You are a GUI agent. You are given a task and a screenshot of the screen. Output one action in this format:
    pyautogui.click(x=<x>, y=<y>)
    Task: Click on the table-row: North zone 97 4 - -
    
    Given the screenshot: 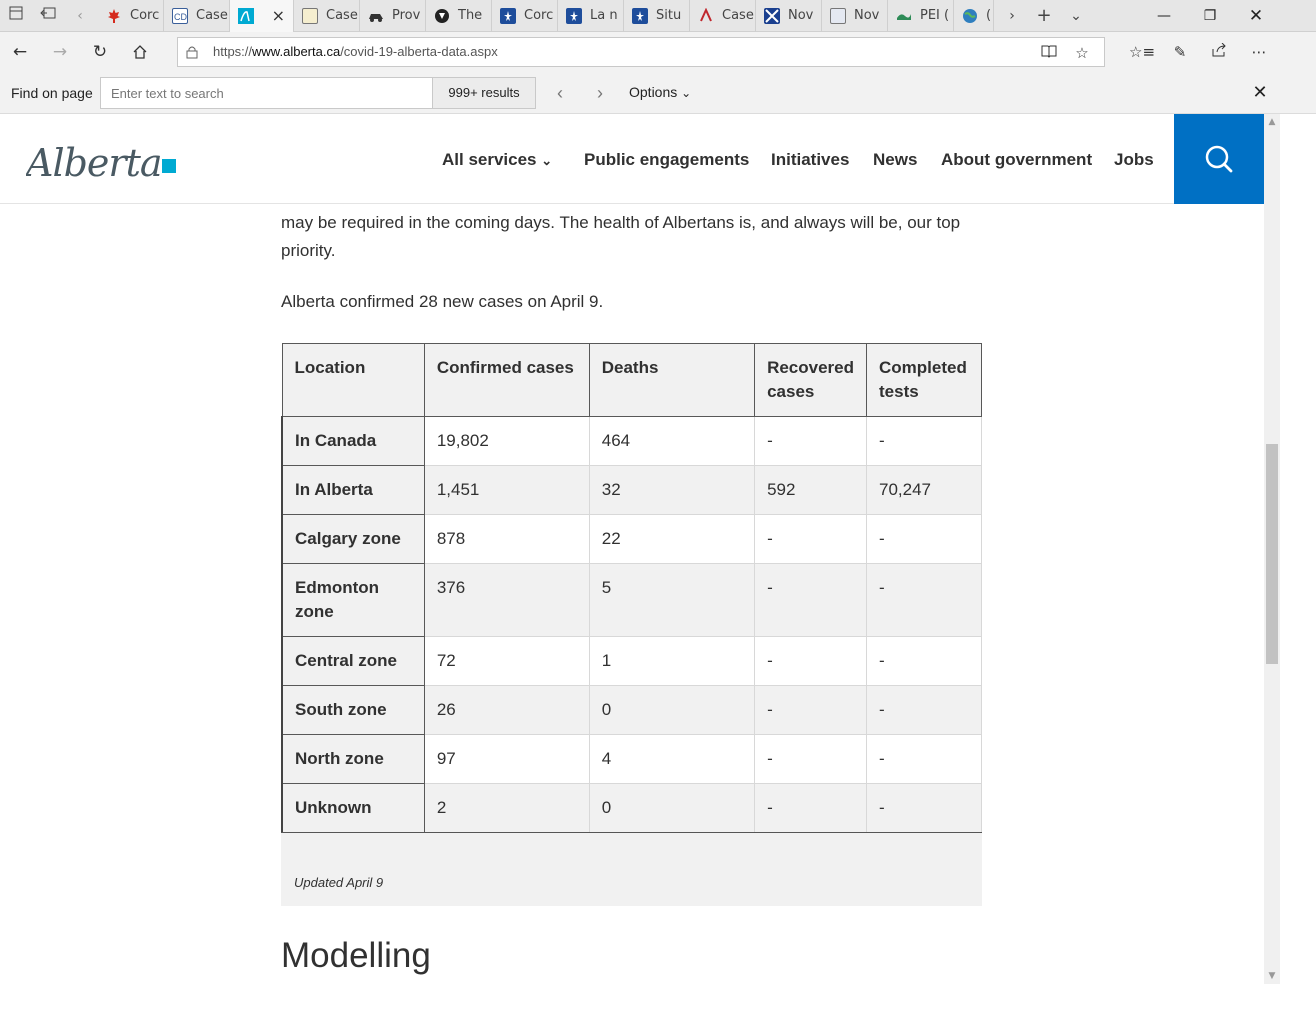 What is the action you would take?
    pyautogui.click(x=631, y=759)
    